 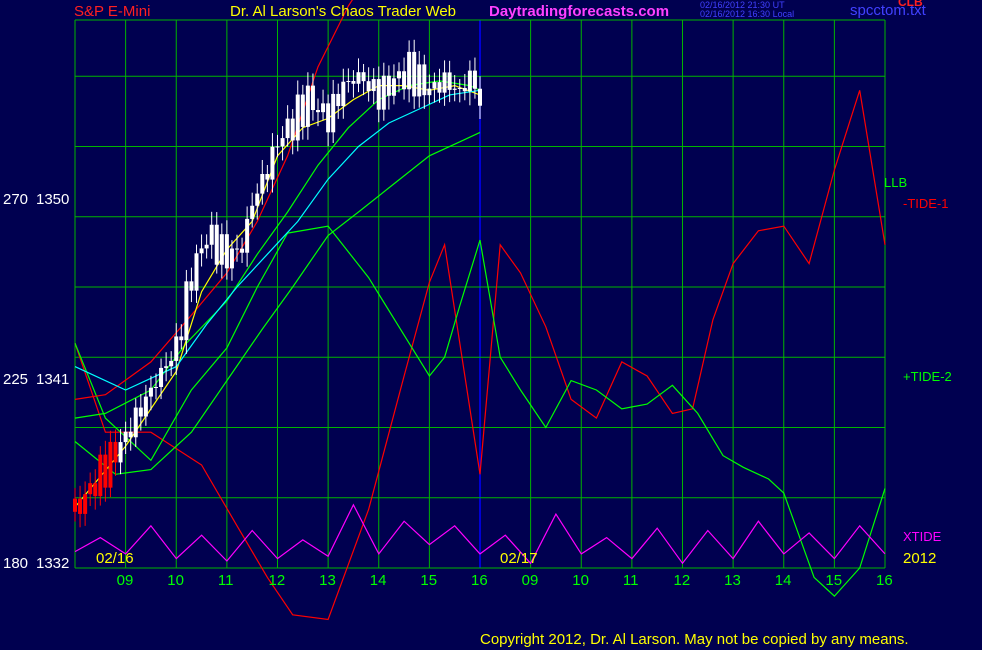 What do you see at coordinates (53, 199) in the screenshot?
I see `y-price-label-top: 1350` at bounding box center [53, 199].